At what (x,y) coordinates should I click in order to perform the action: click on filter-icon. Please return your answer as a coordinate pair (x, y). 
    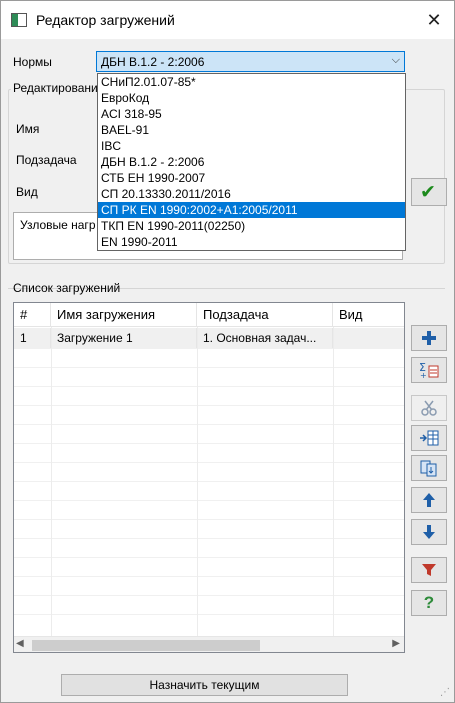
    Looking at the image, I should click on (429, 570).